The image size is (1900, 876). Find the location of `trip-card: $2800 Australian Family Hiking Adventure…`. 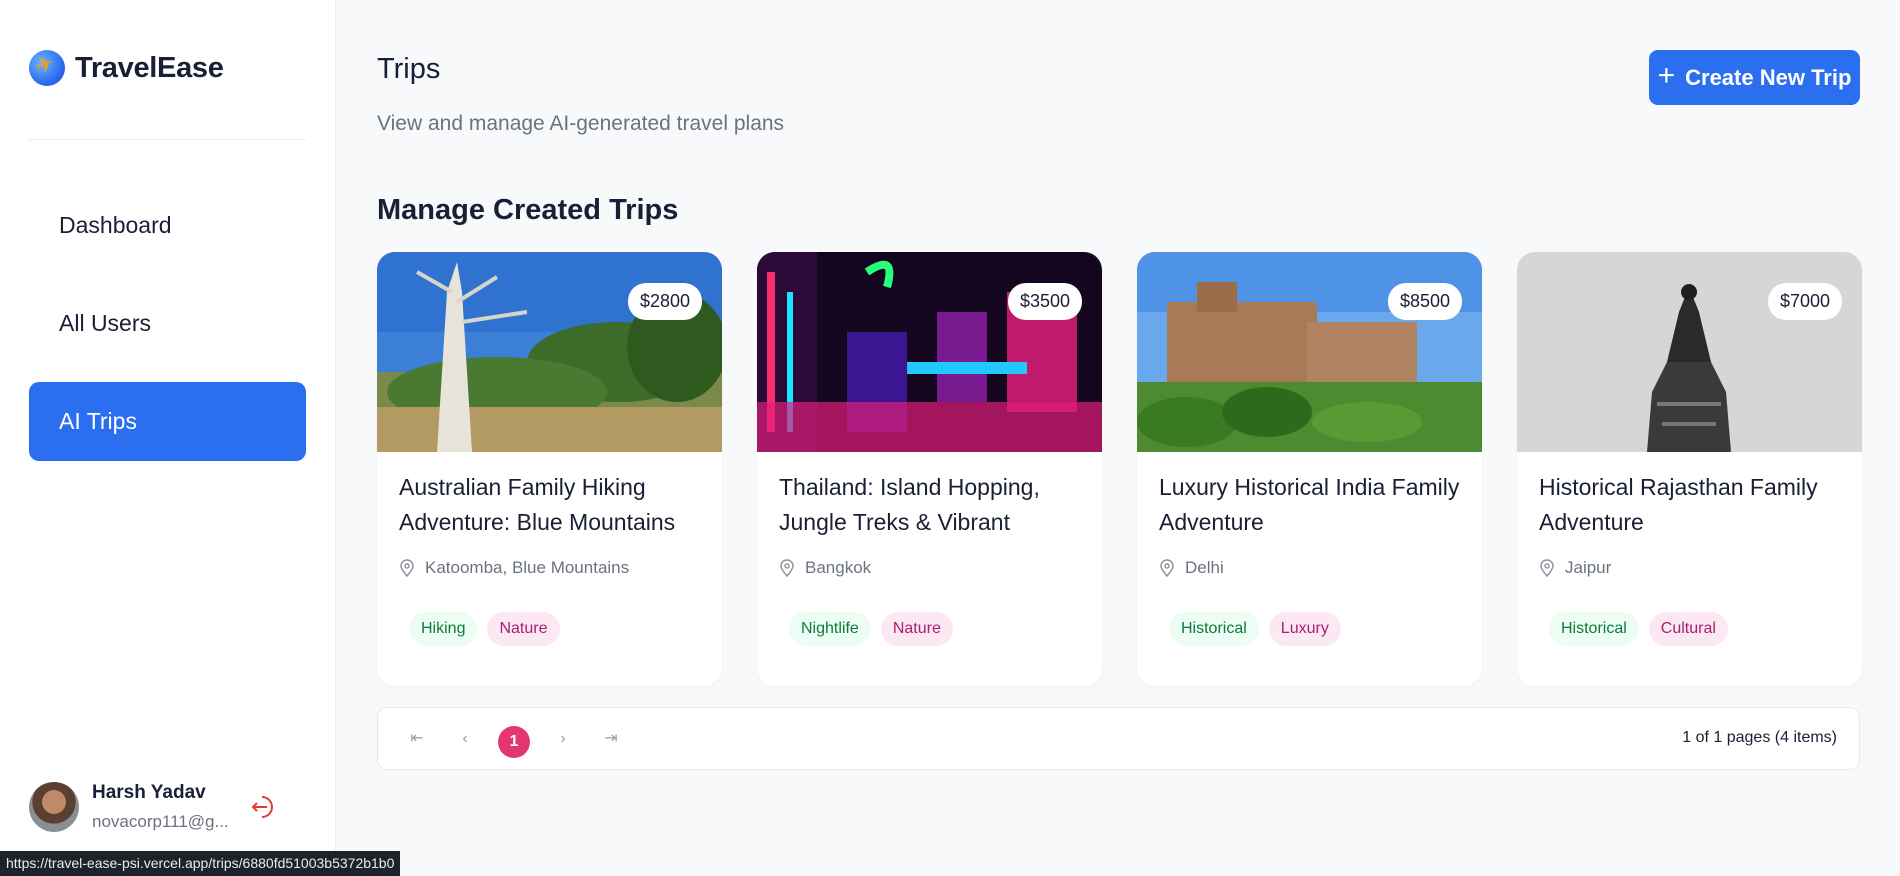

trip-card: $2800 Australian Family Hiking Adventure… is located at coordinates (549, 469).